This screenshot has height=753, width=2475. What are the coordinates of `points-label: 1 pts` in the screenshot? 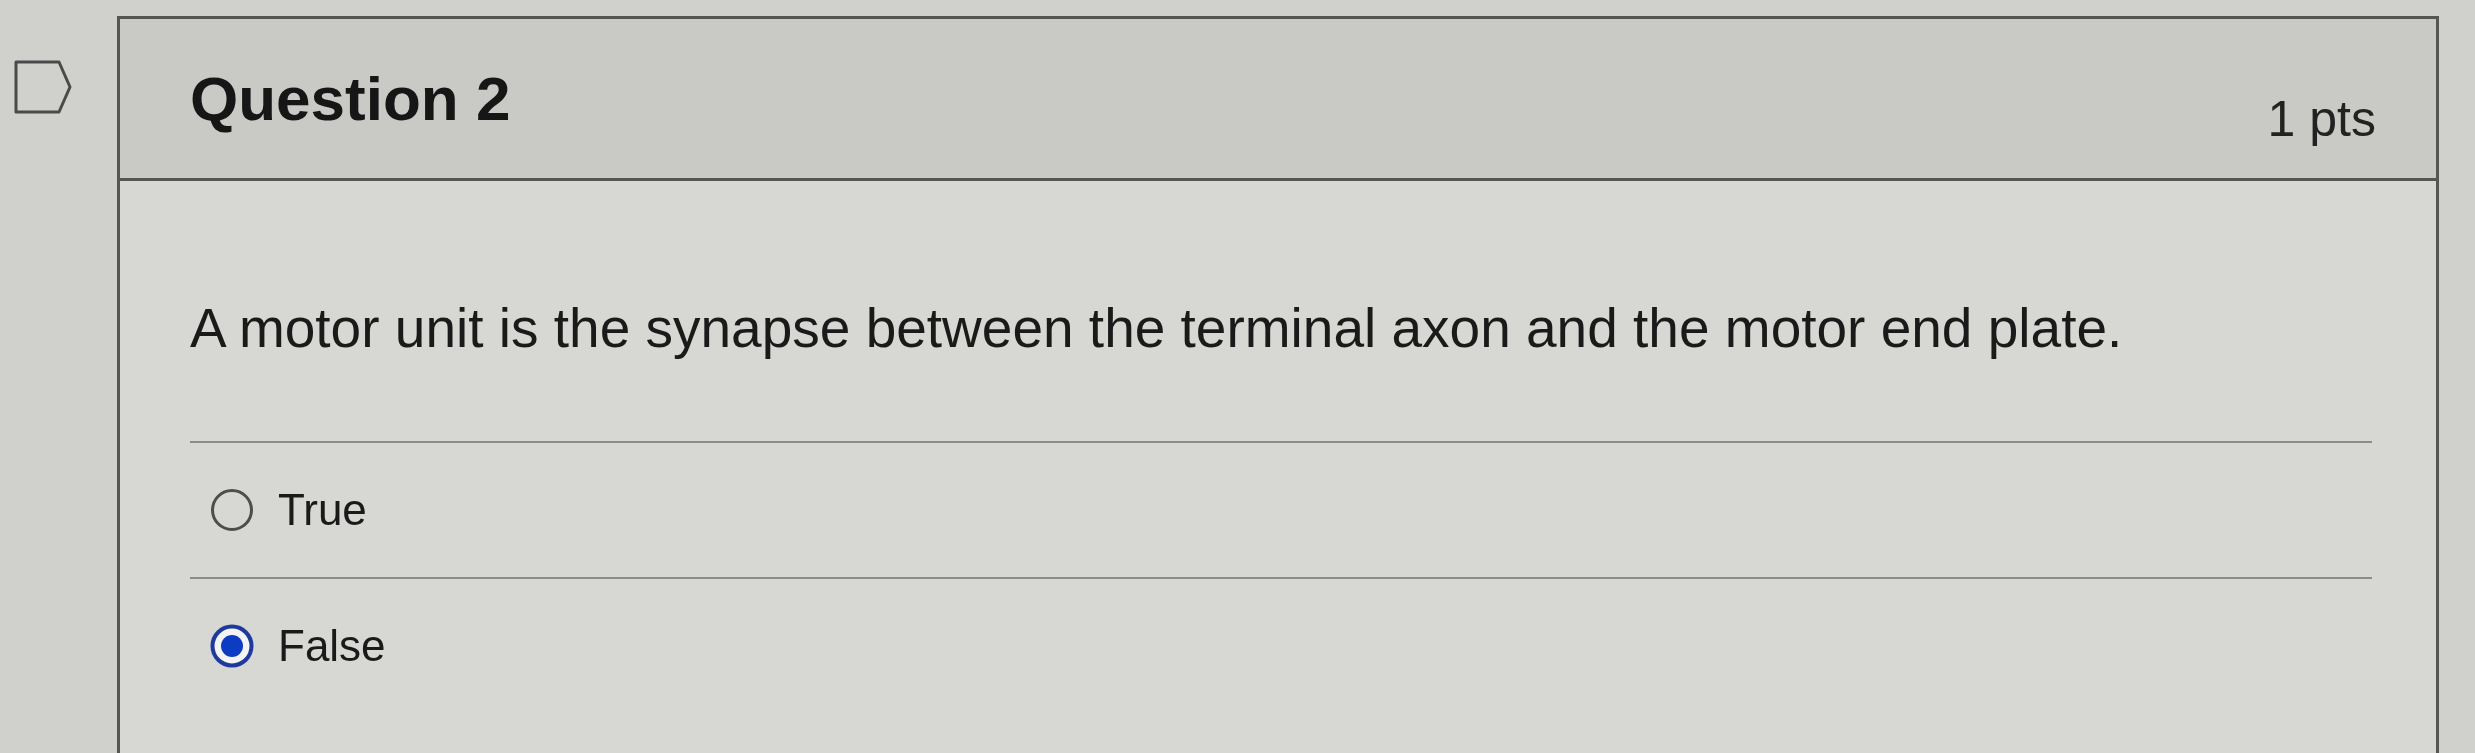 It's located at (2321, 118).